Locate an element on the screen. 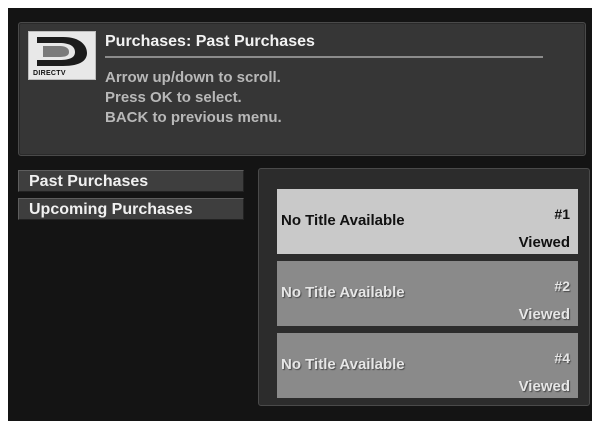 This screenshot has height=429, width=600. purchase-number: #4 is located at coordinates (562, 358).